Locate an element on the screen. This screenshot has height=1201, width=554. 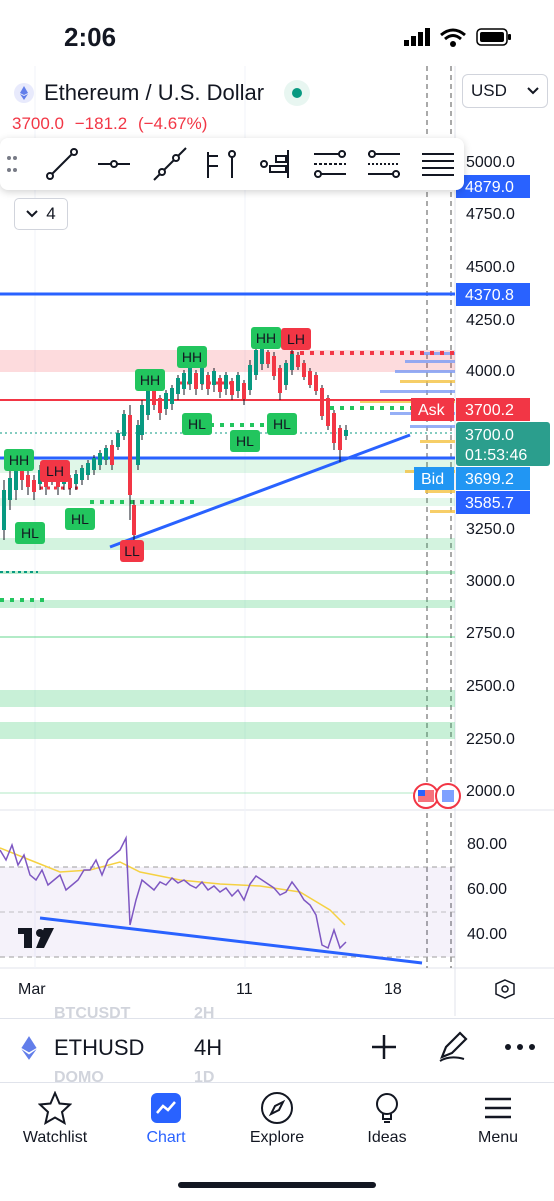
last-price: 3700.0 is located at coordinates (38, 123).